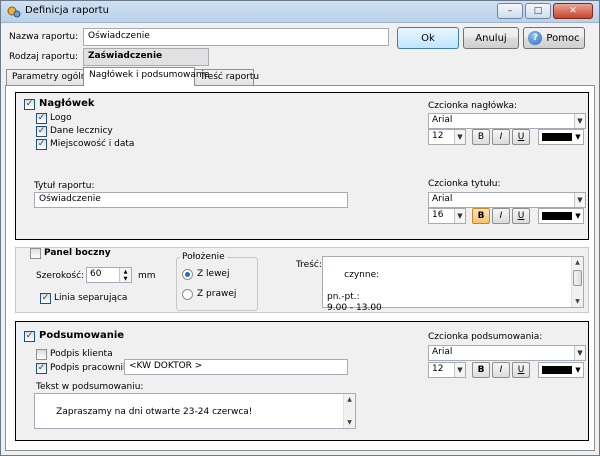 This screenshot has height=456, width=600. Describe the element at coordinates (521, 216) in the screenshot. I see `title-underline-button: U` at that location.